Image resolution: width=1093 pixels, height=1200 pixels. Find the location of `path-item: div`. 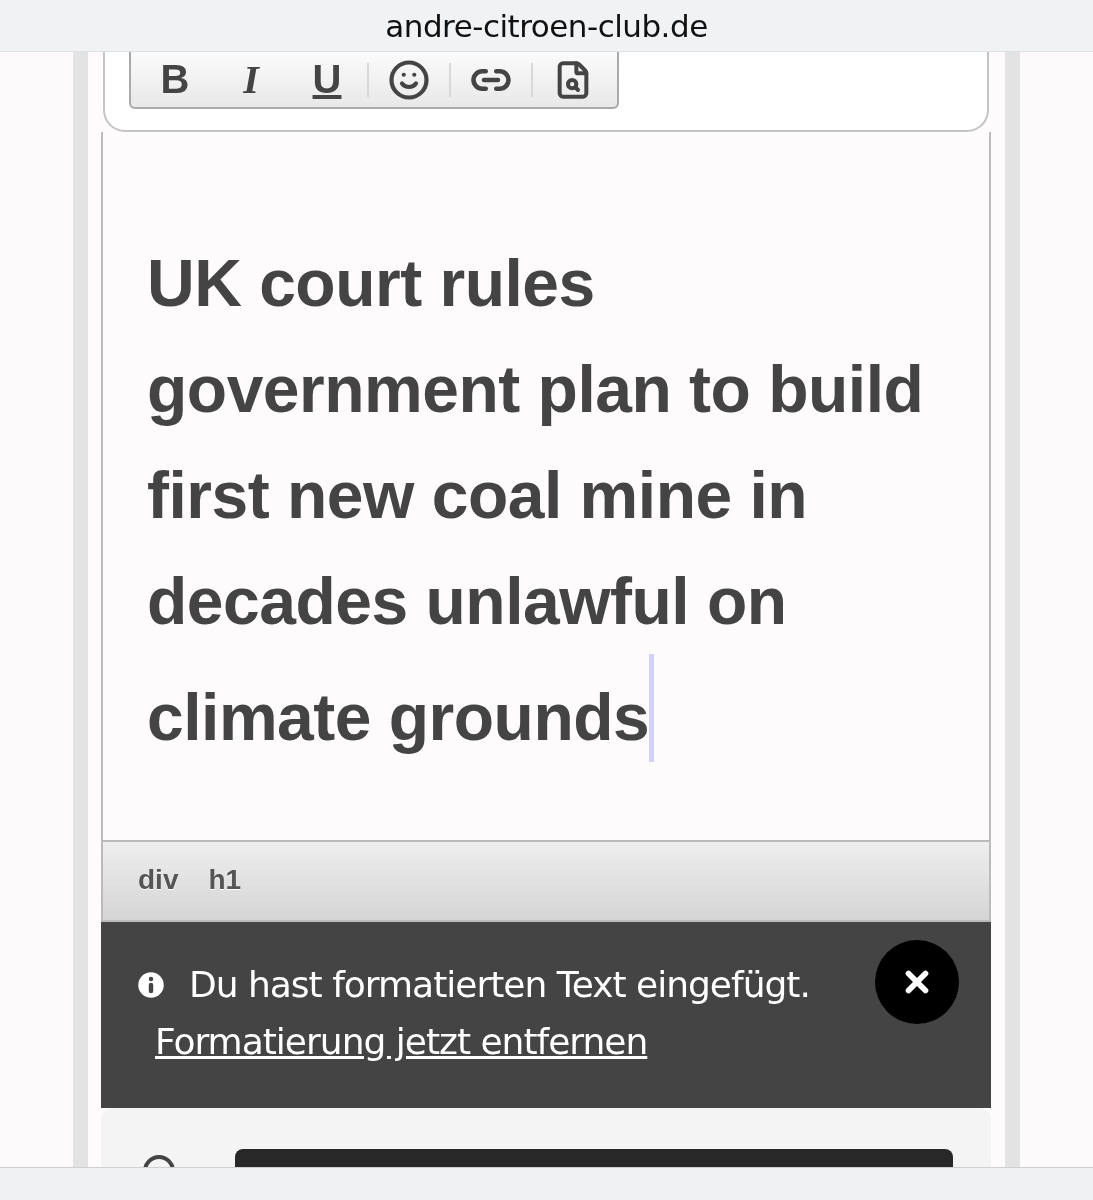

path-item: div is located at coordinates (158, 880).